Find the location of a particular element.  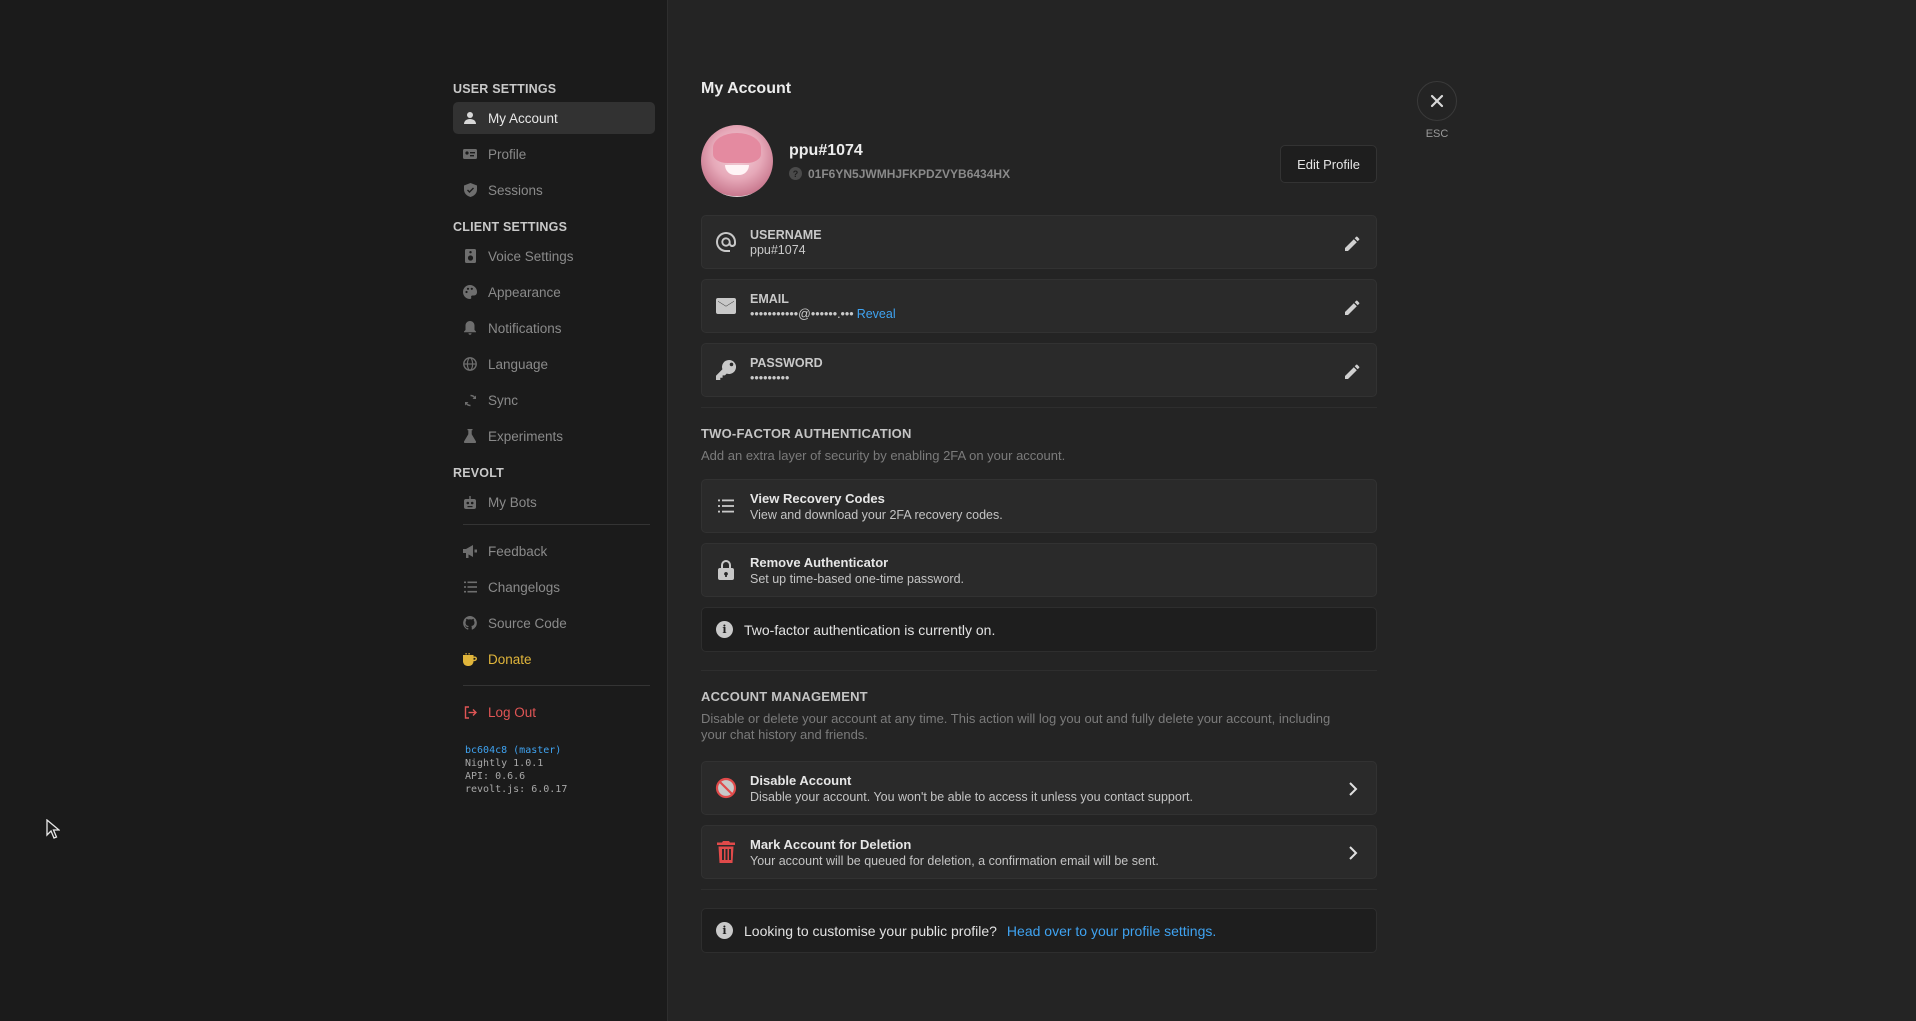

speaker-icon is located at coordinates (470, 256).